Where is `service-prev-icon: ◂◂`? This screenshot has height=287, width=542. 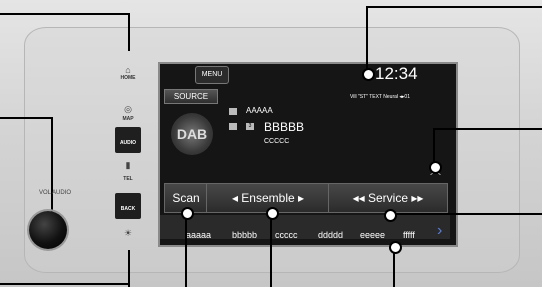 service-prev-icon: ◂◂ is located at coordinates (360, 198).